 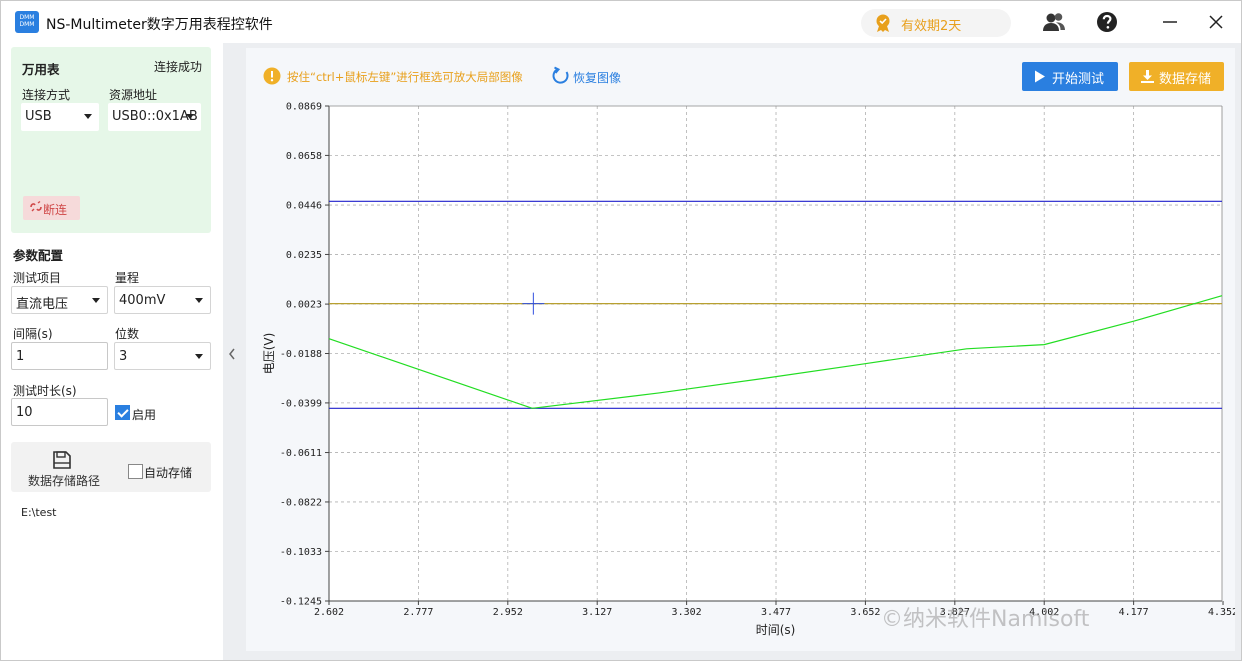 I want to click on validity-badge: 有效期2天, so click(x=936, y=23).